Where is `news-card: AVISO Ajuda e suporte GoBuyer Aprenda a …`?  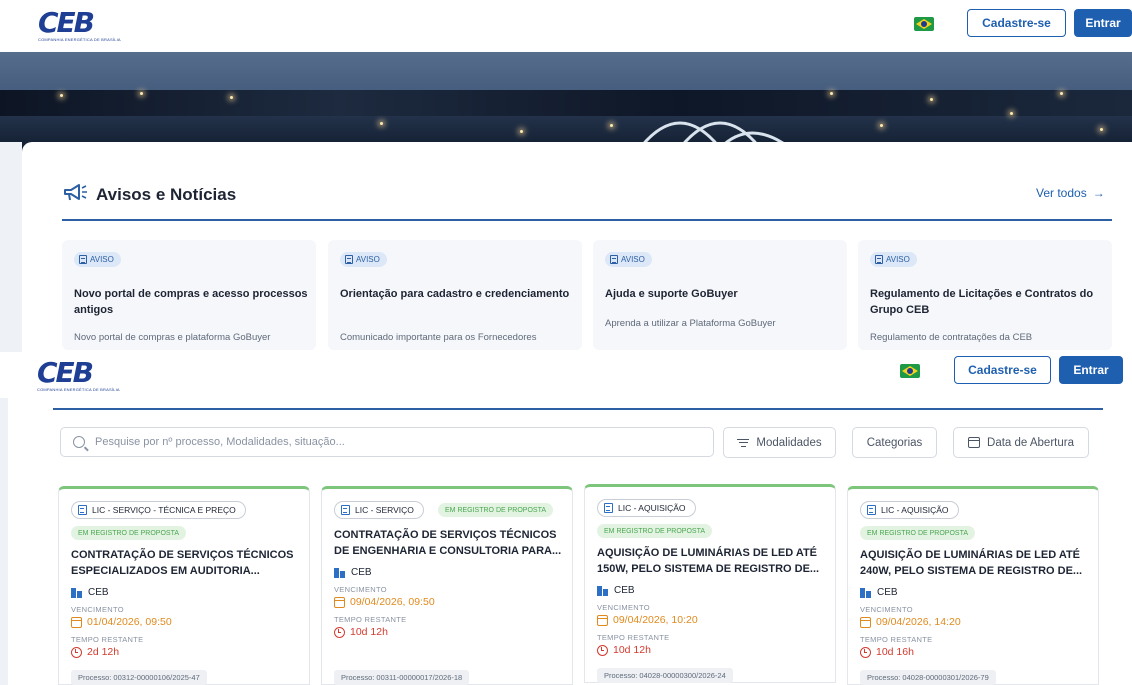 news-card: AVISO Ajuda e suporte GoBuyer Aprenda a … is located at coordinates (720, 295).